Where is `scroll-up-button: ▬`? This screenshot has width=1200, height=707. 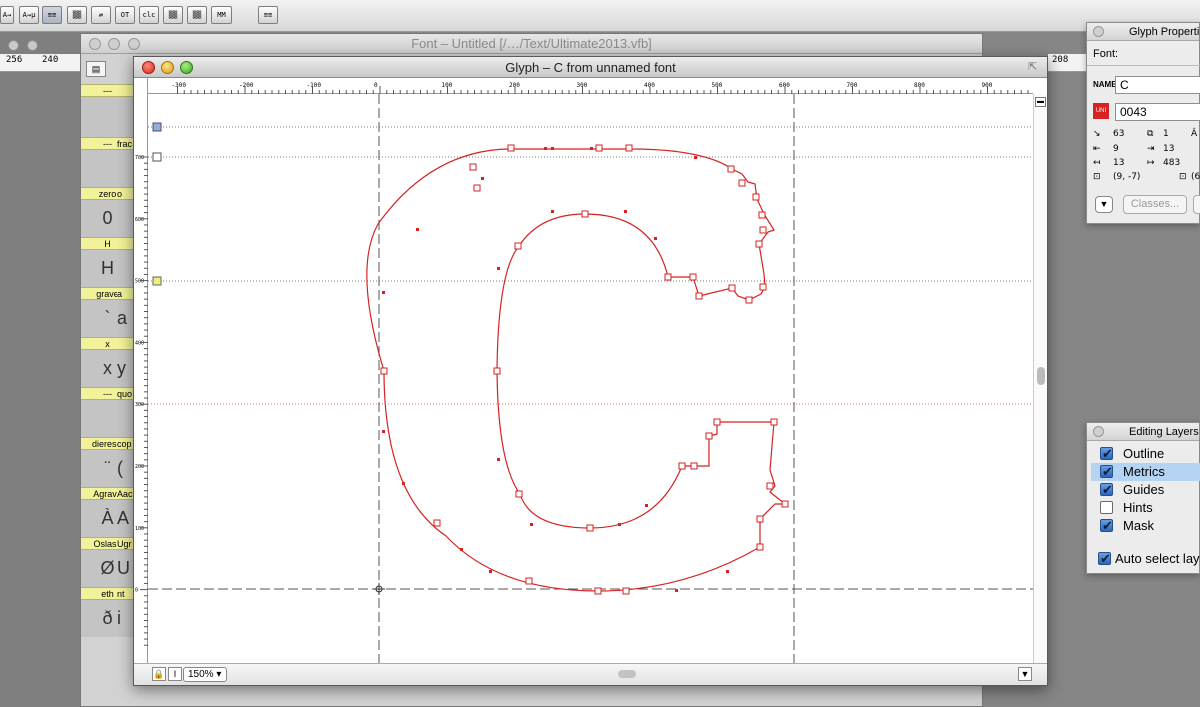
scroll-up-button: ▬ is located at coordinates (1040, 102).